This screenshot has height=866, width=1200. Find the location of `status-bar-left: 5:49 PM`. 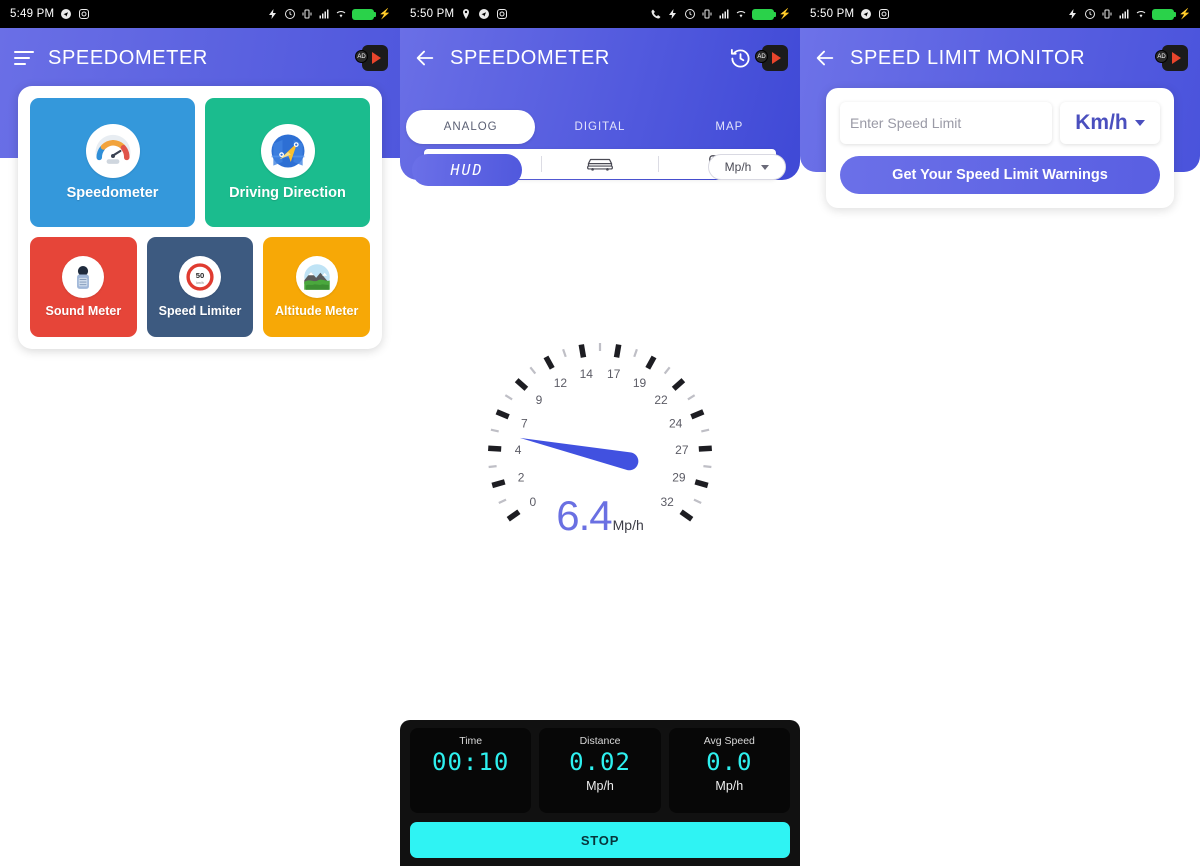

status-bar-left: 5:49 PM is located at coordinates (50, 14).